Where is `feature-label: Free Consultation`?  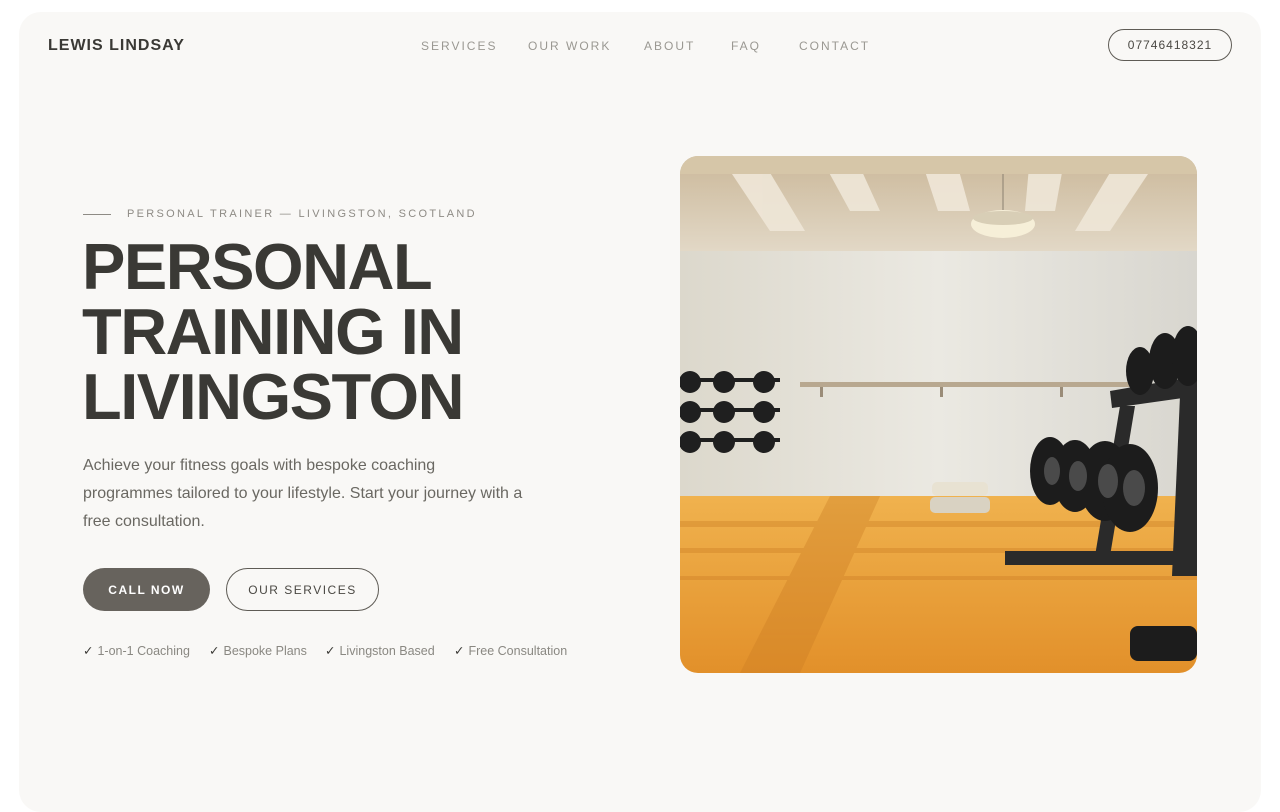 feature-label: Free Consultation is located at coordinates (518, 651).